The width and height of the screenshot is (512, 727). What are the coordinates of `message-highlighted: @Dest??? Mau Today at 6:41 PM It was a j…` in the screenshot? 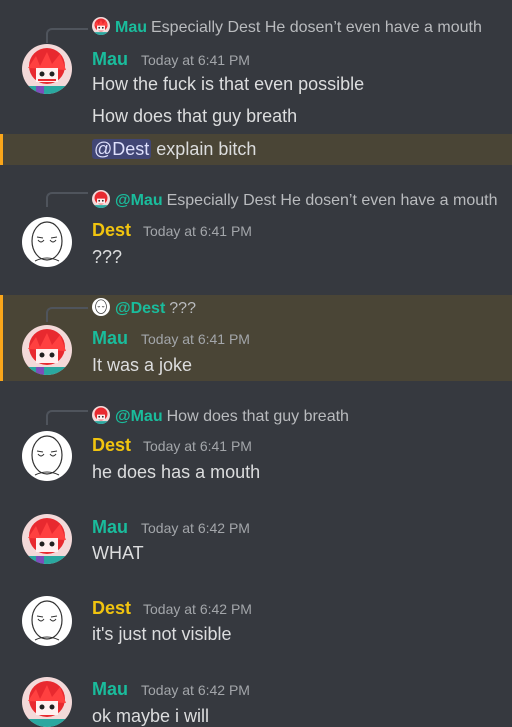 It's located at (256, 338).